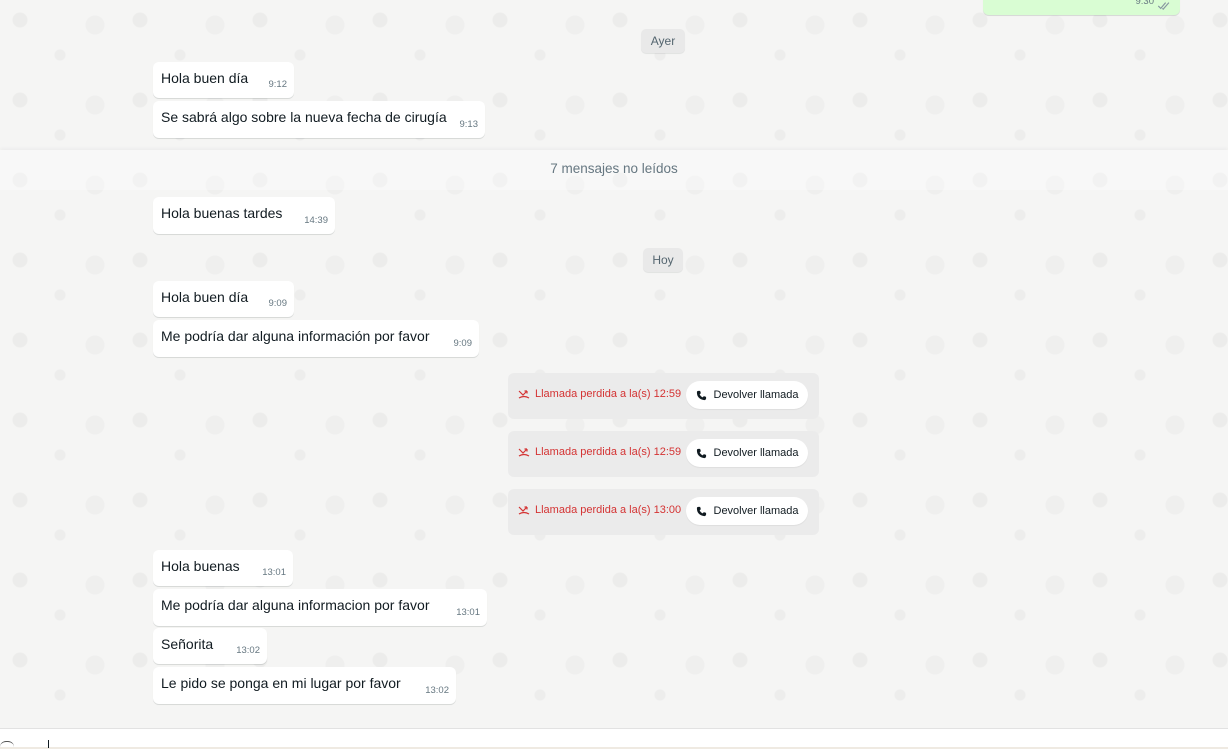  I want to click on date-divider-yesterday: Ayer, so click(663, 41).